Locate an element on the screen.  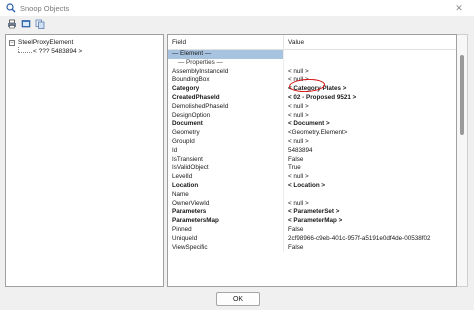
field-cell: Pinned is located at coordinates (226, 230).